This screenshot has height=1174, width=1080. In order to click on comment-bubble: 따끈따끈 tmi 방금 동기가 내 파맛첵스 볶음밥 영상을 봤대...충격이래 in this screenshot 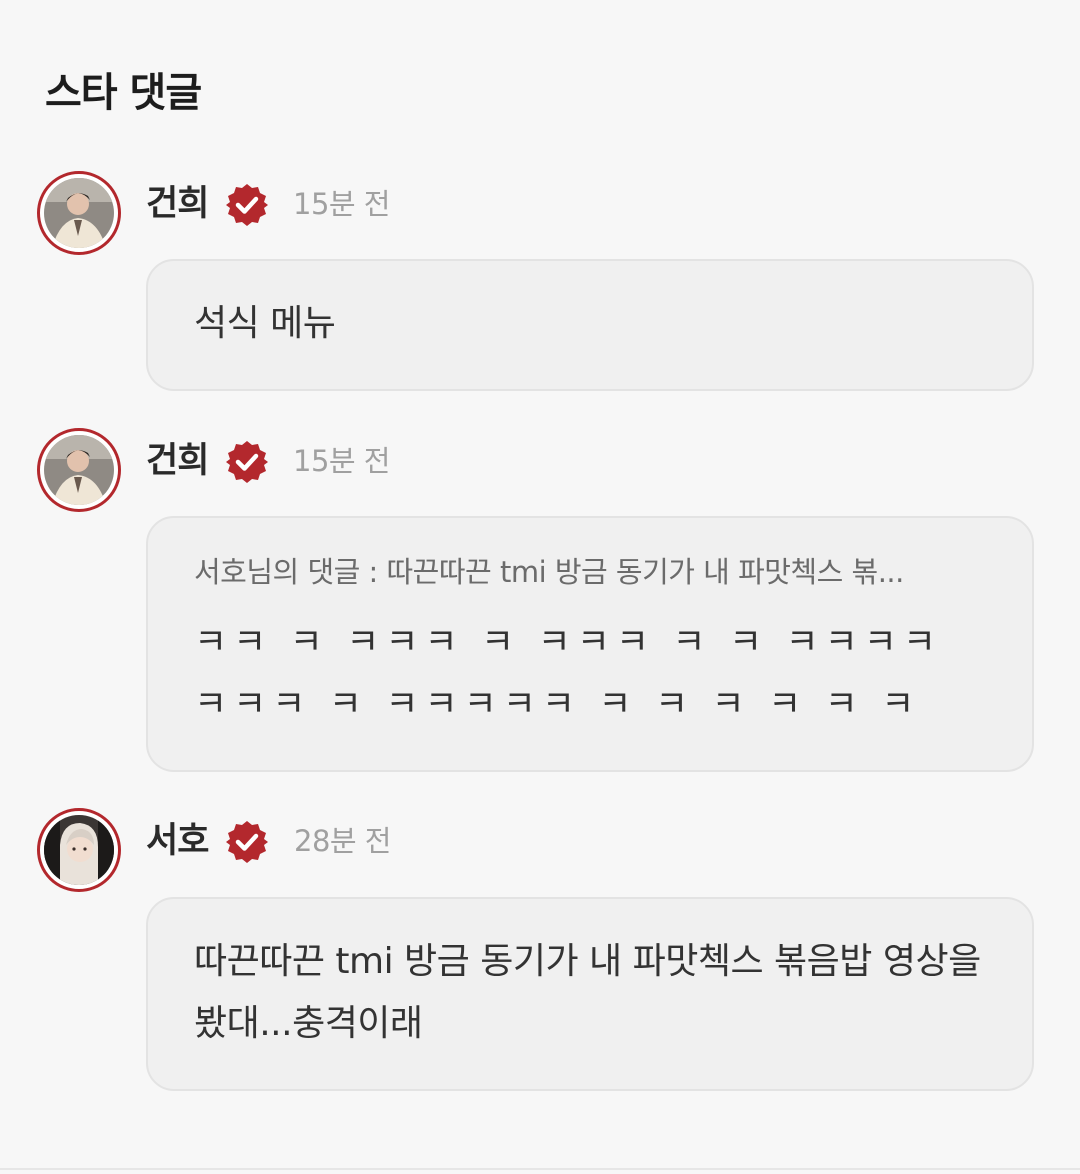, I will do `click(590, 994)`.